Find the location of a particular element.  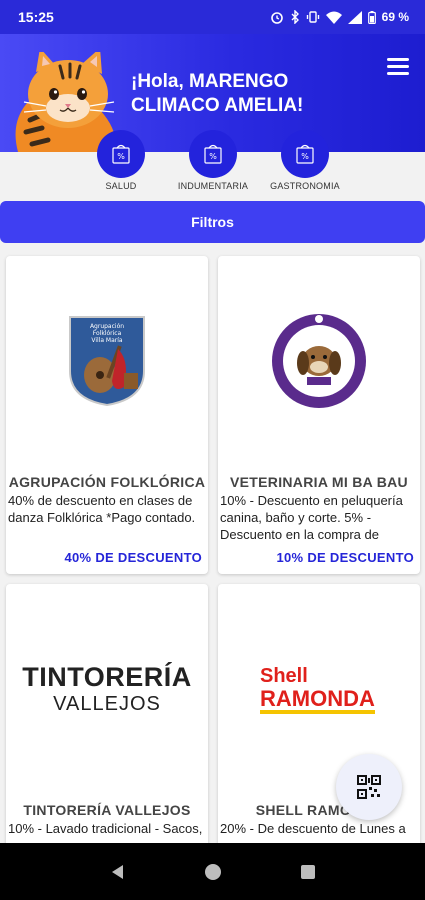

svg-text: Villa María is located at coordinates (107, 340).